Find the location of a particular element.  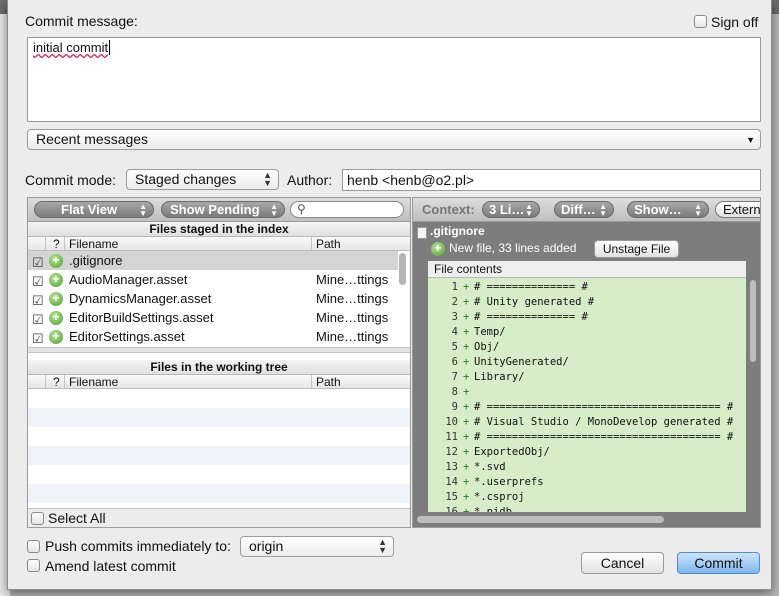

empty-row is located at coordinates (219, 455).